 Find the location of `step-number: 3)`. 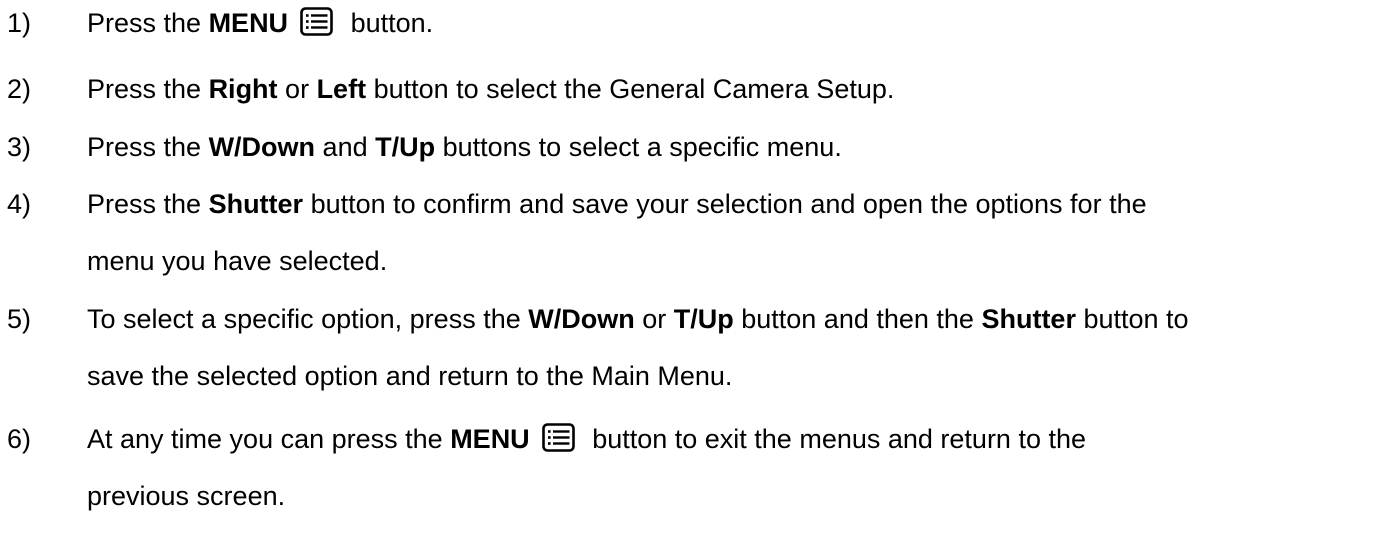

step-number: 3) is located at coordinates (19, 147).